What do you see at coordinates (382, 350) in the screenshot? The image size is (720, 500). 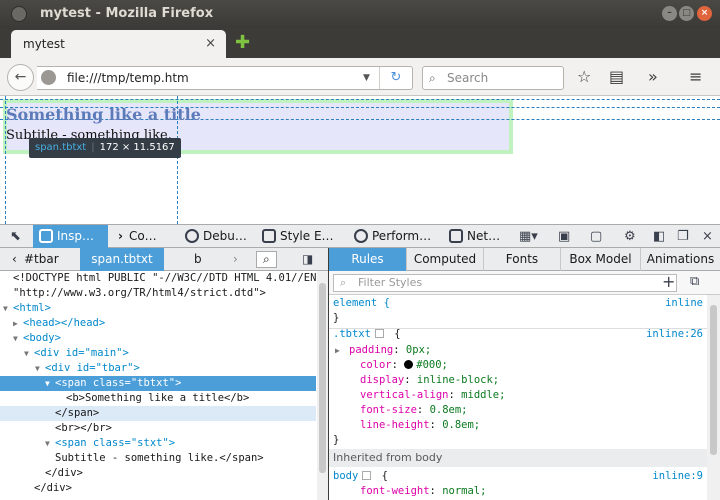 I see `rule-declaration: ▶ padding: 0px;` at bounding box center [382, 350].